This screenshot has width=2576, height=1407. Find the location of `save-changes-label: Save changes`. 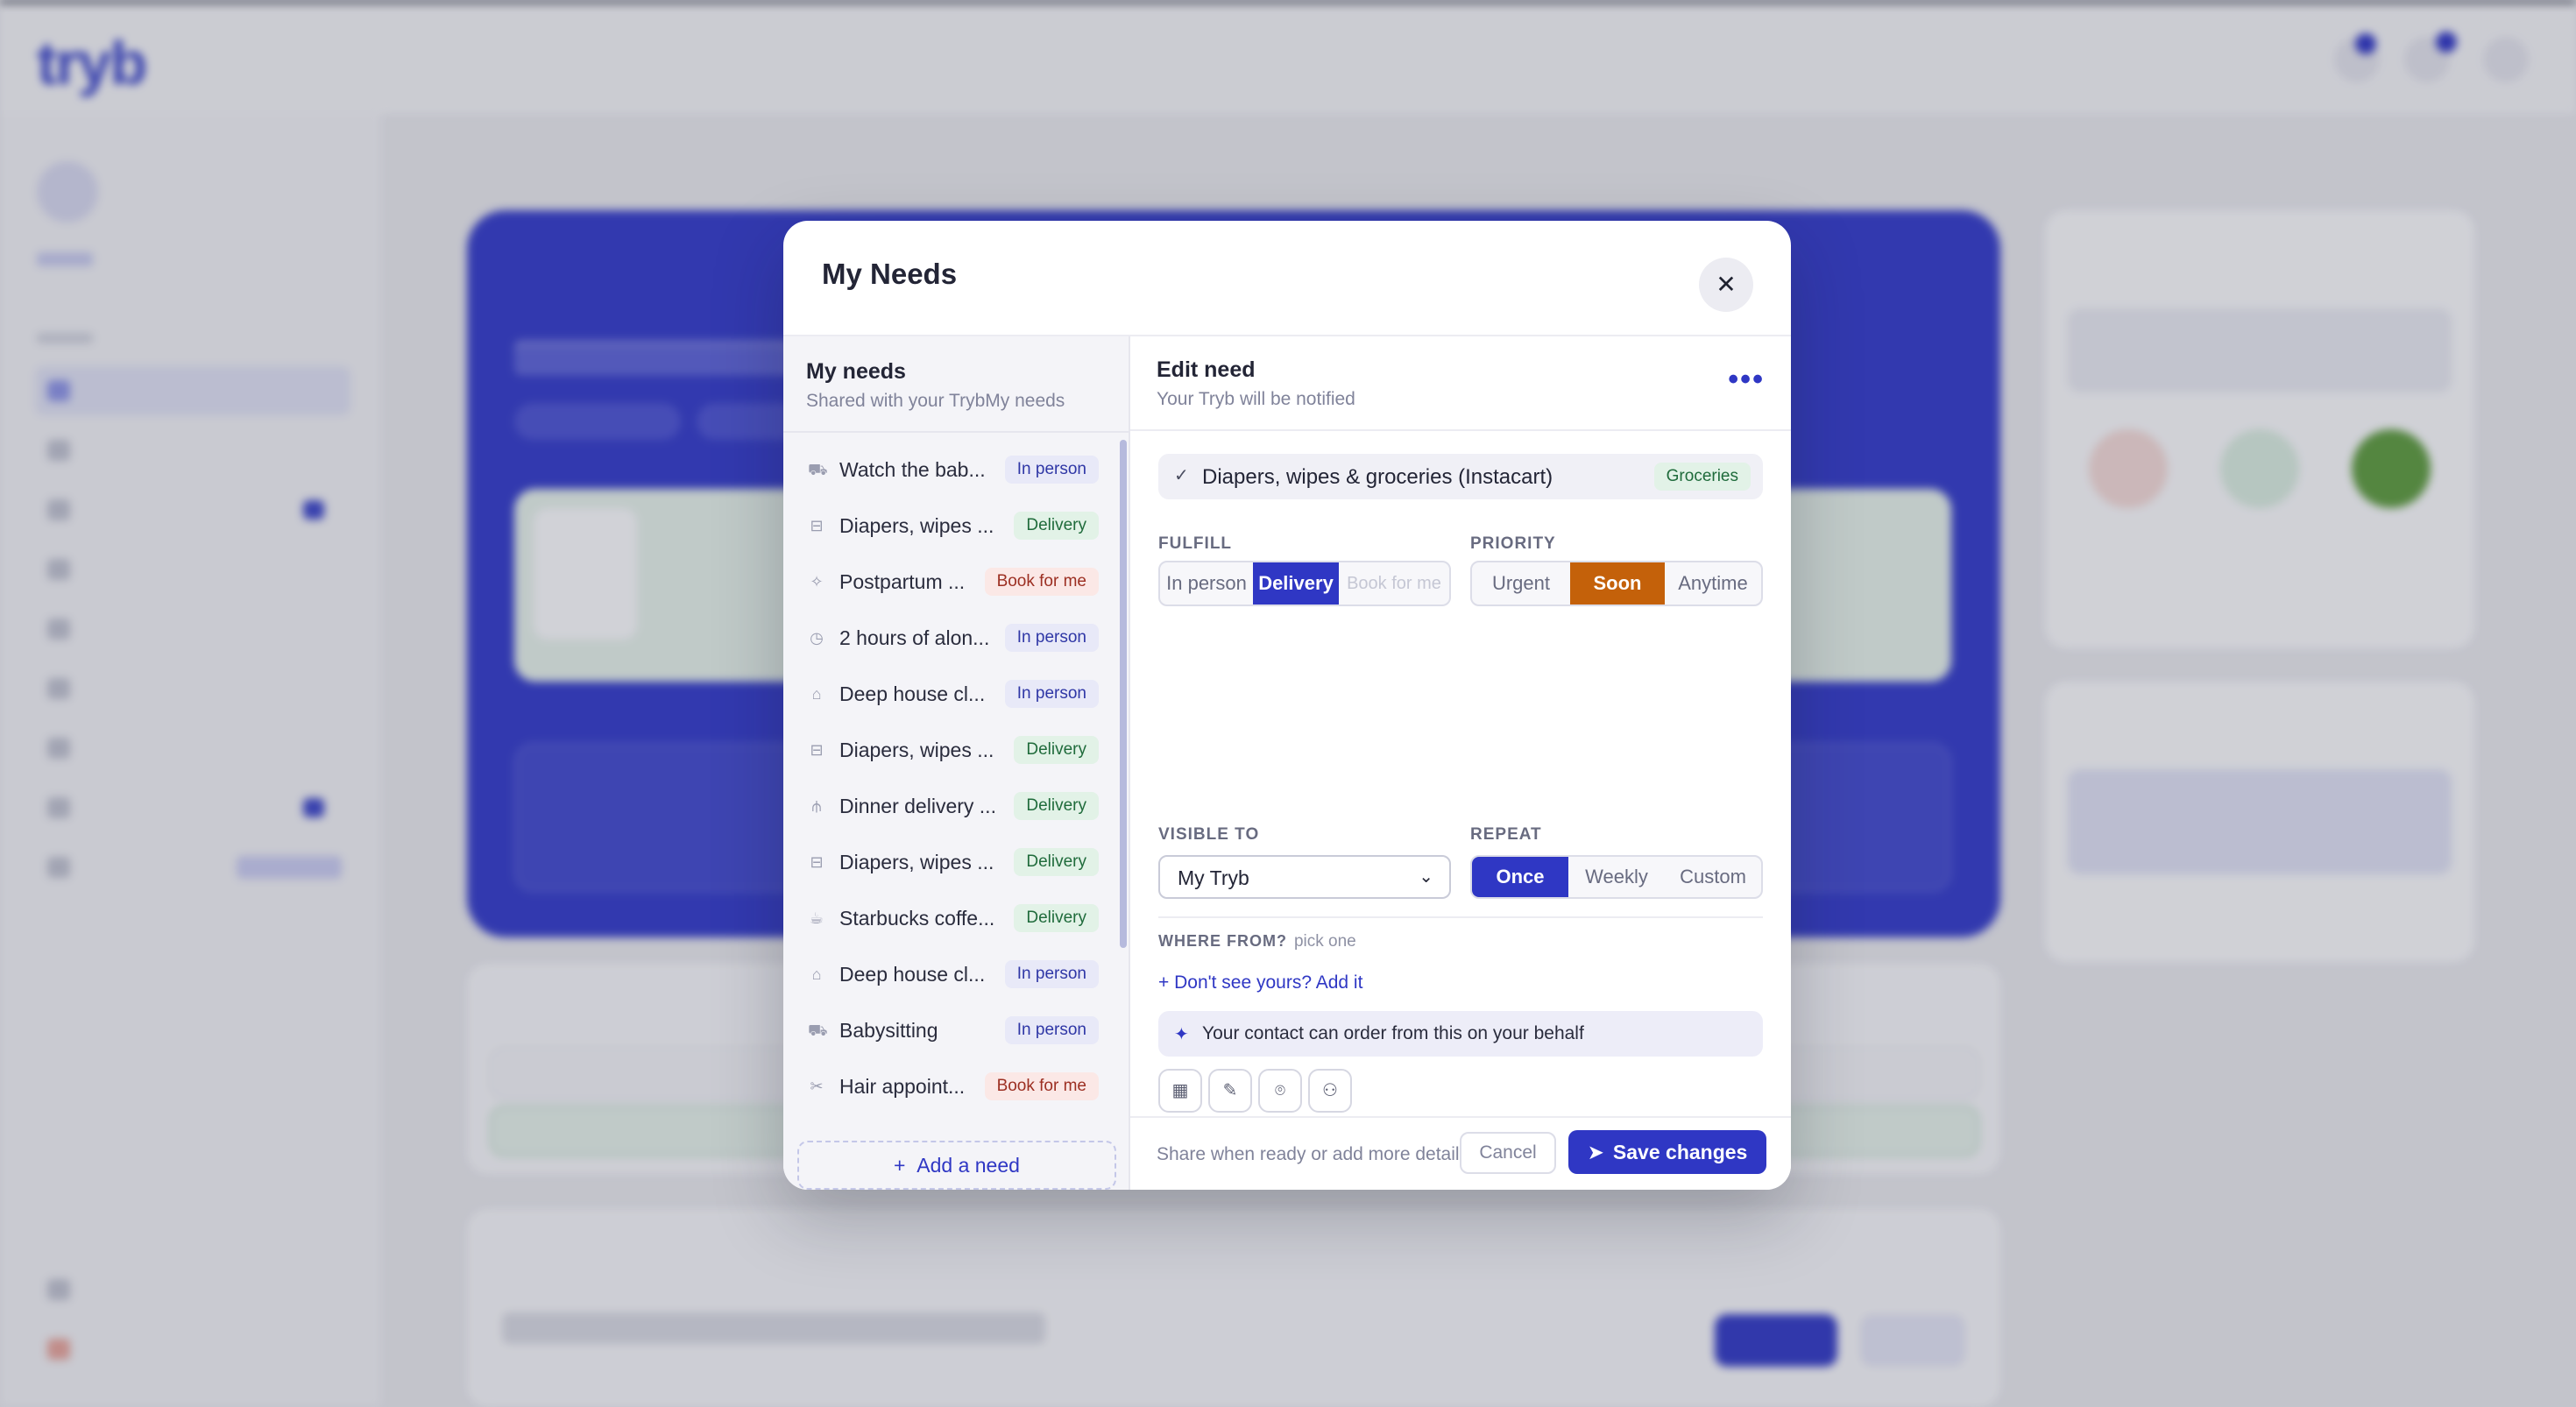

save-changes-label: Save changes is located at coordinates (1680, 1152).